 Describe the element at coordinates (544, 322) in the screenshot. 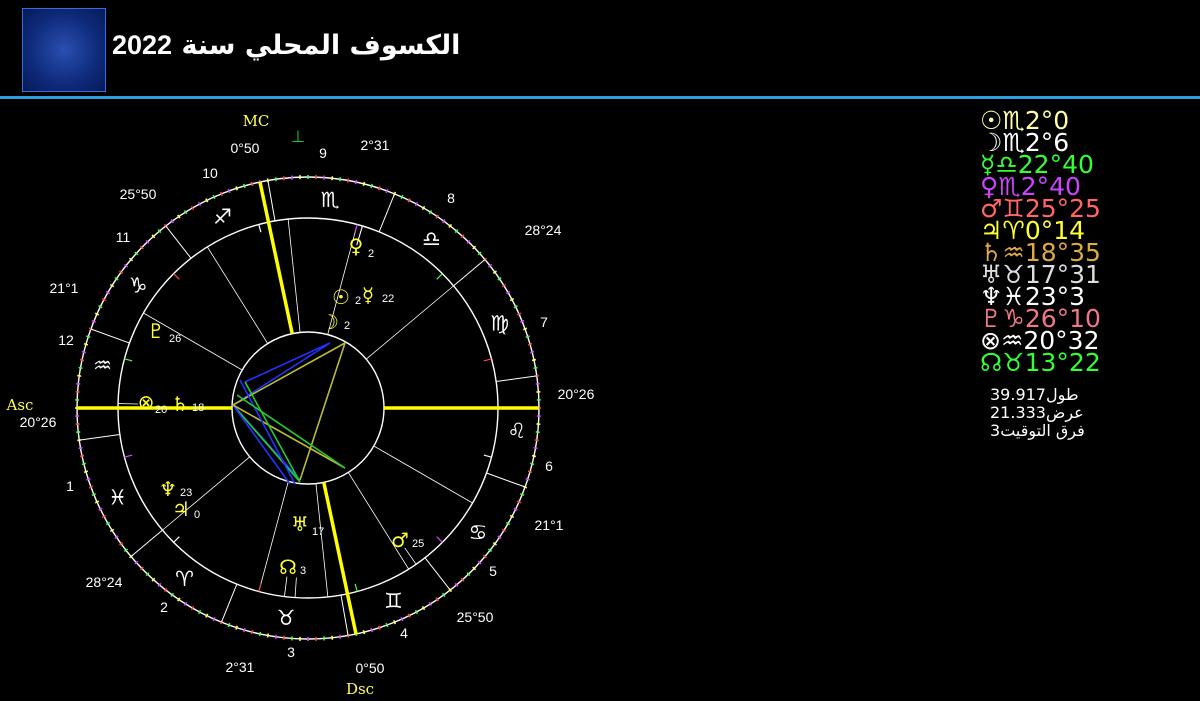

I see `house-number: 7` at that location.